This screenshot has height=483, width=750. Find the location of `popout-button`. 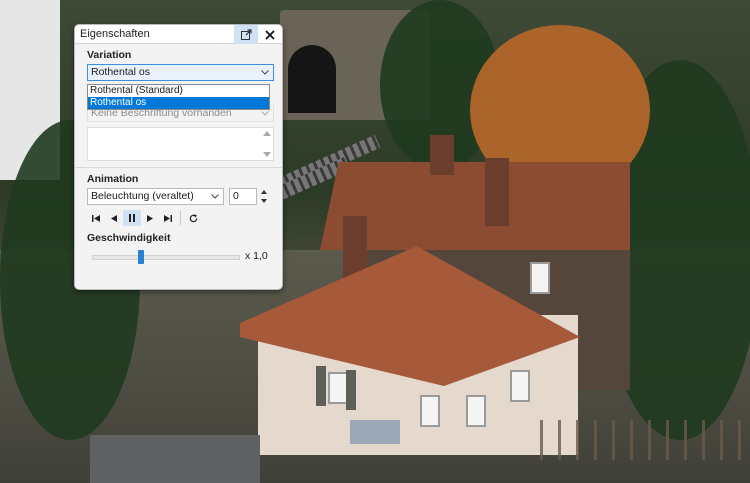

popout-button is located at coordinates (246, 34).